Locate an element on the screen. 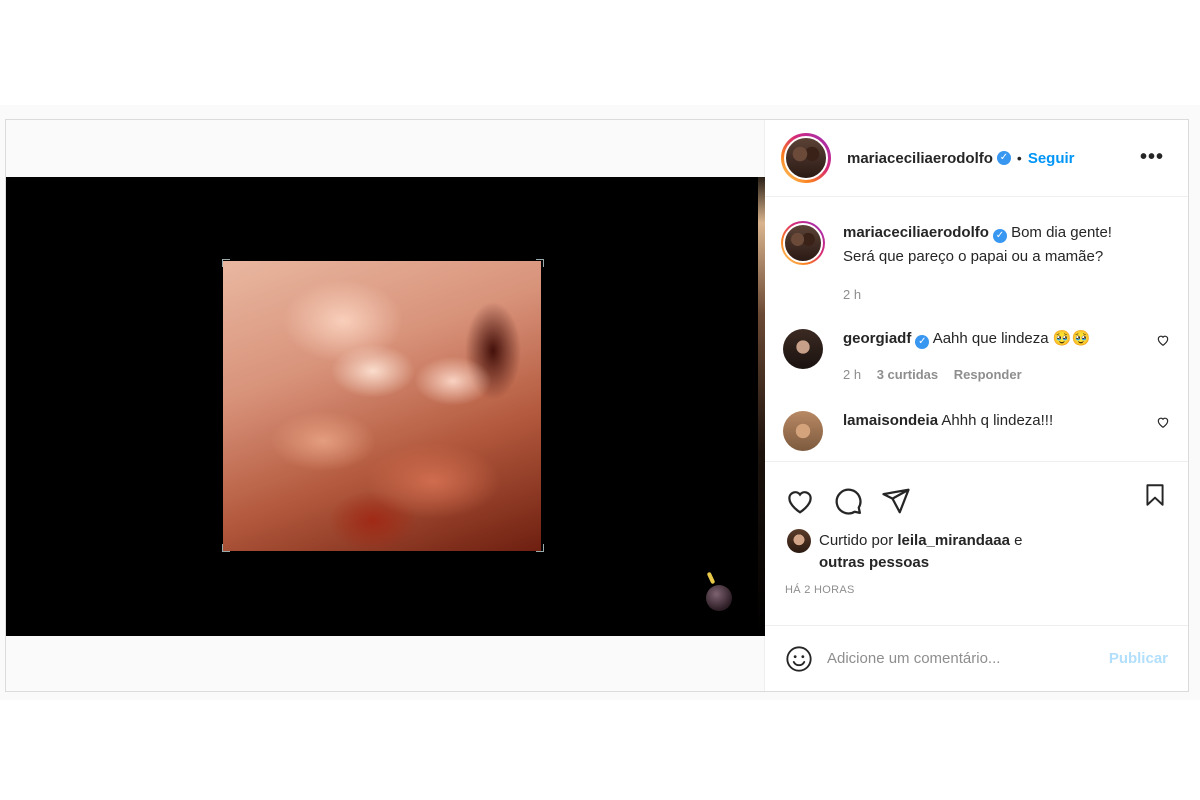 The width and height of the screenshot is (1200, 800). bomb-sticker is located at coordinates (719, 598).